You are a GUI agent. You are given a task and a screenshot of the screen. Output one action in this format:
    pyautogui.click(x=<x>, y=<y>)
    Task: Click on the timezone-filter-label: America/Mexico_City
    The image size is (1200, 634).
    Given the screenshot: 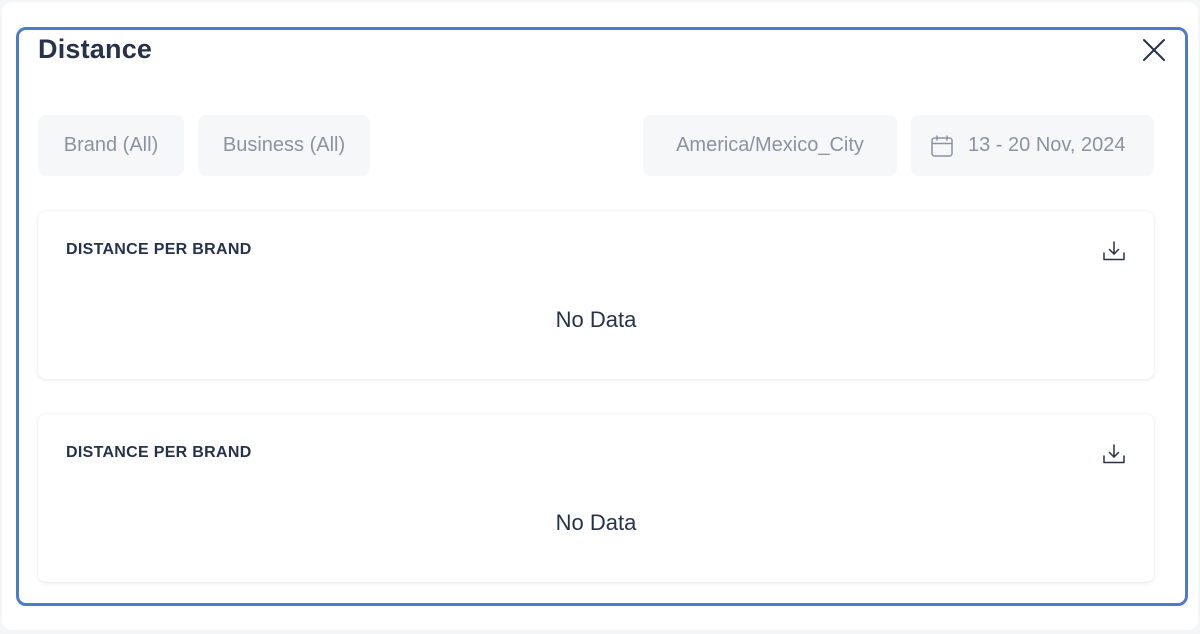 What is the action you would take?
    pyautogui.click(x=770, y=145)
    